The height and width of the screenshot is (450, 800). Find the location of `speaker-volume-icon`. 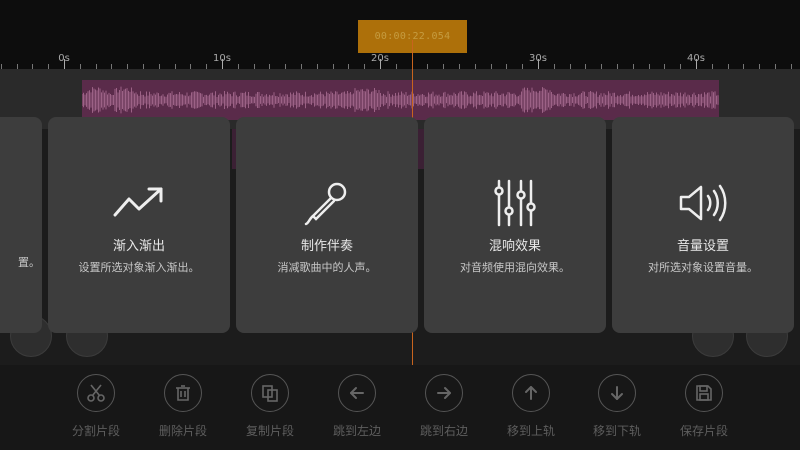

speaker-volume-icon is located at coordinates (703, 203).